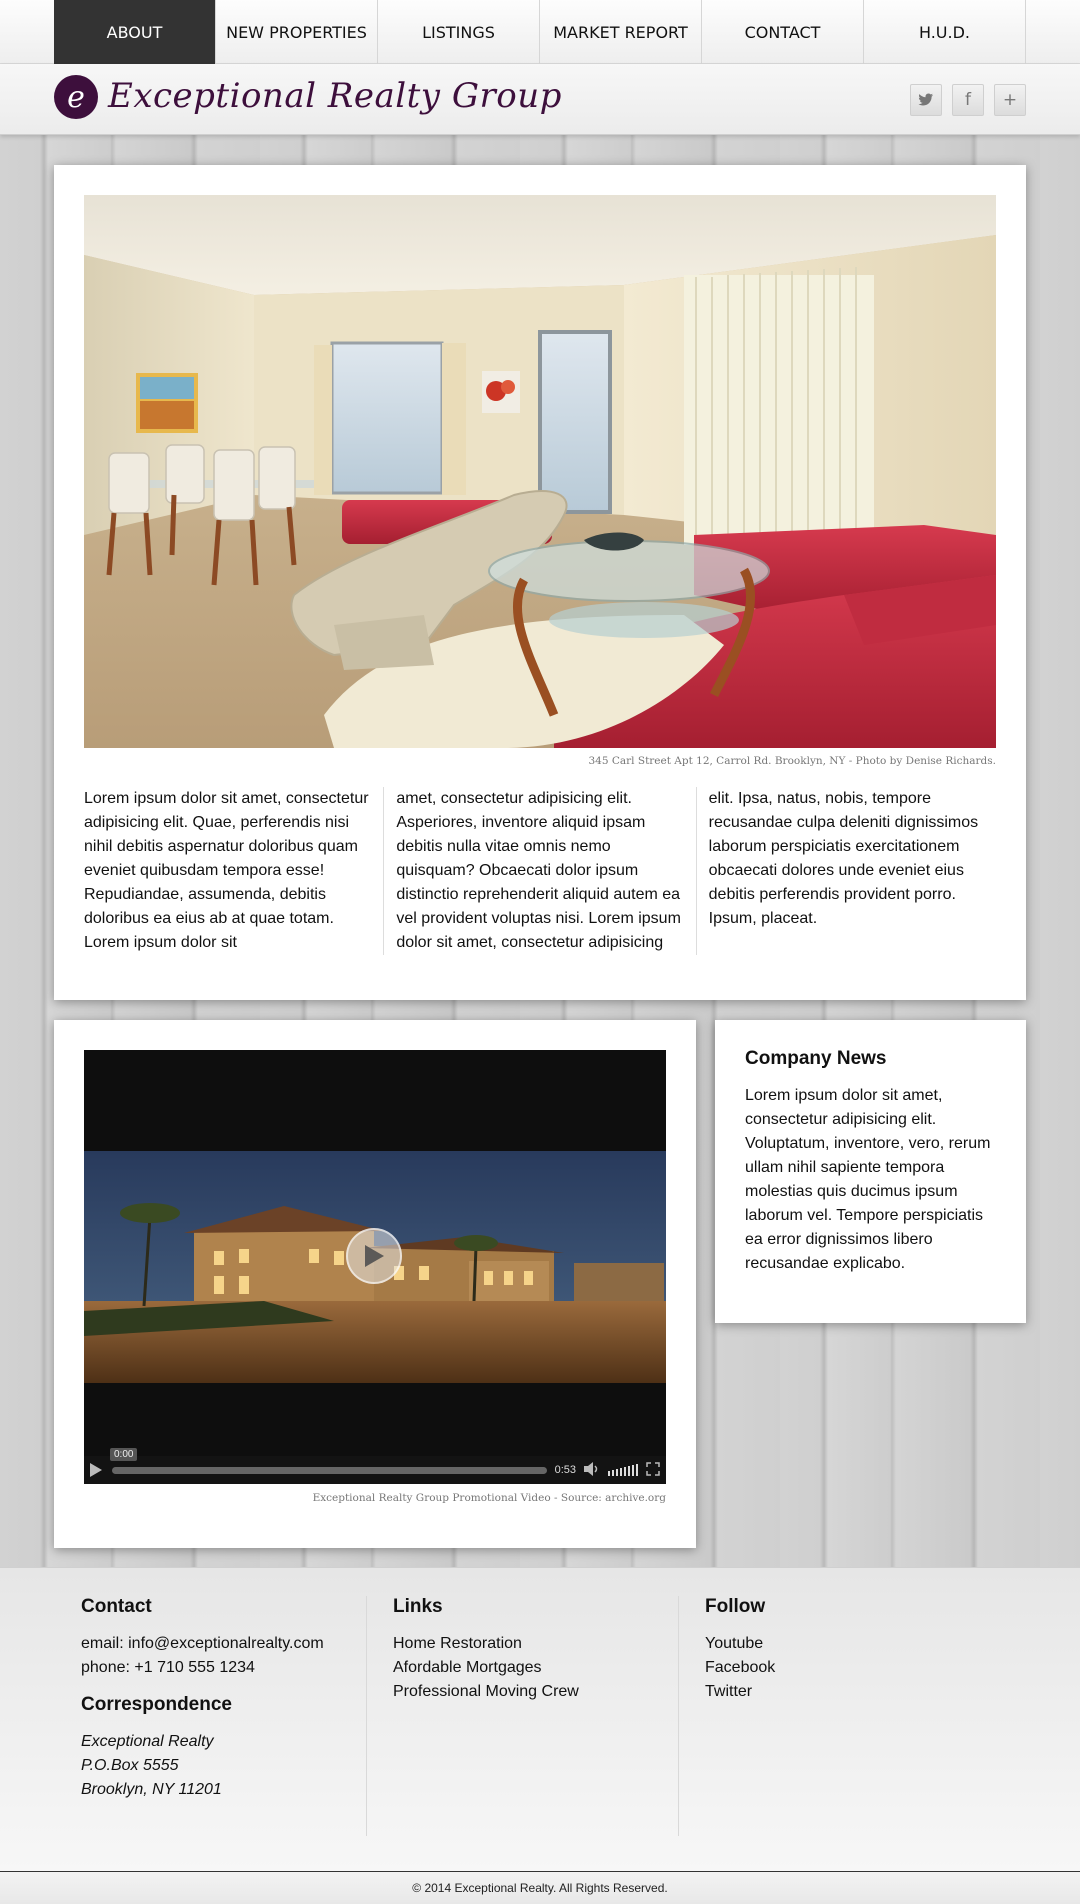 This screenshot has height=1904, width=1080. What do you see at coordinates (335, 96) in the screenshot?
I see `logo-text: Exceptional Realty Group` at bounding box center [335, 96].